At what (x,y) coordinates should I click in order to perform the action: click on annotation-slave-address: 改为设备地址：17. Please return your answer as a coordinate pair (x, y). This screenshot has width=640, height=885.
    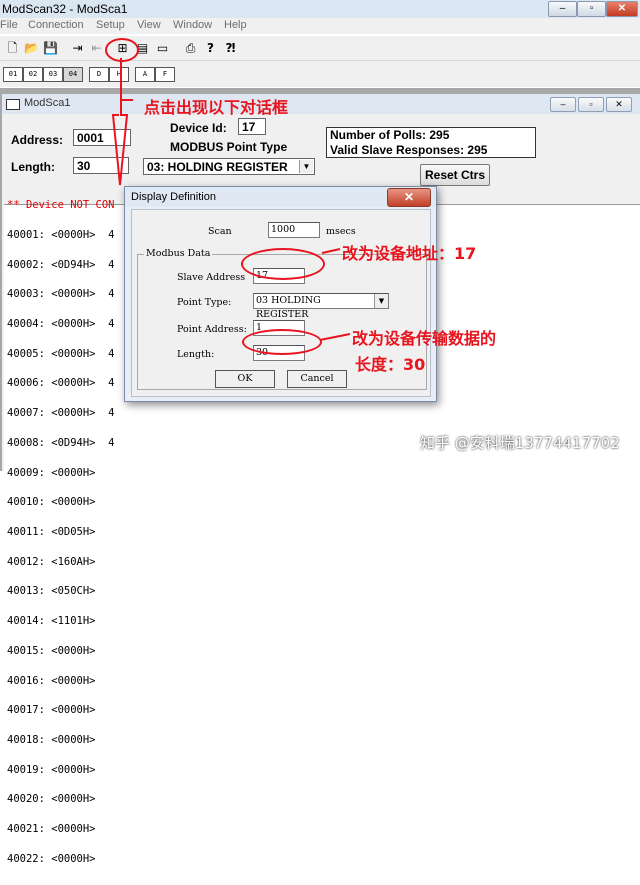
    Looking at the image, I should click on (409, 253).